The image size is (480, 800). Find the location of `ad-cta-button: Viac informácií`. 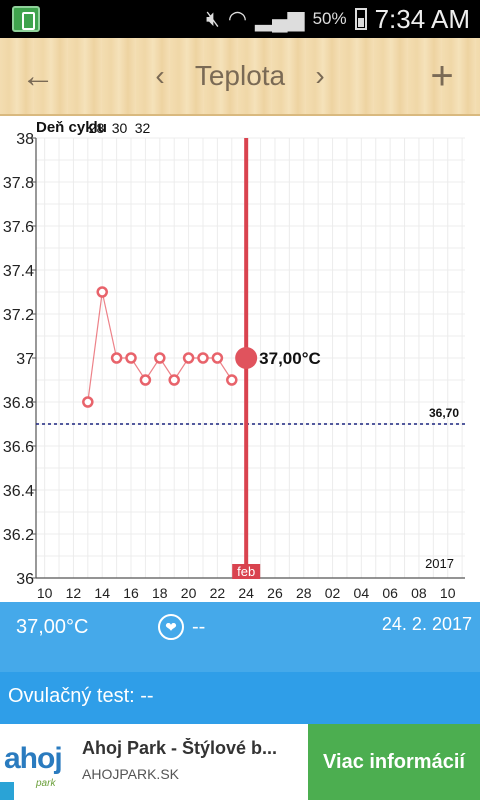

ad-cta-button: Viac informácií is located at coordinates (394, 762).